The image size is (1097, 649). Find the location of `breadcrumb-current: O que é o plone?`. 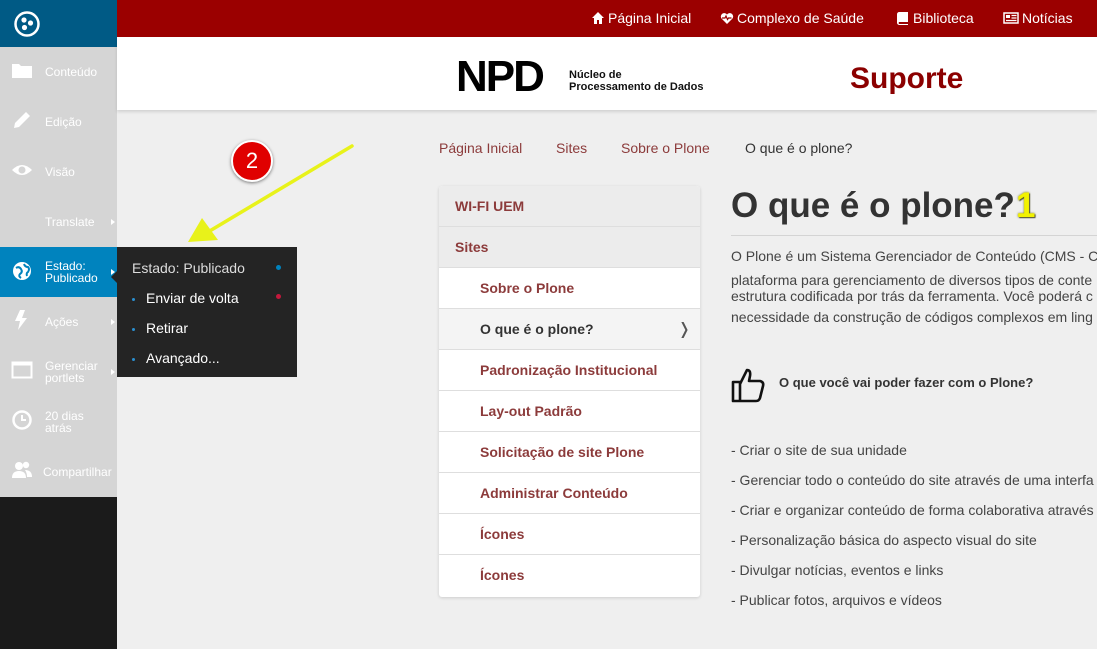

breadcrumb-current: O que é o plone? is located at coordinates (799, 148).